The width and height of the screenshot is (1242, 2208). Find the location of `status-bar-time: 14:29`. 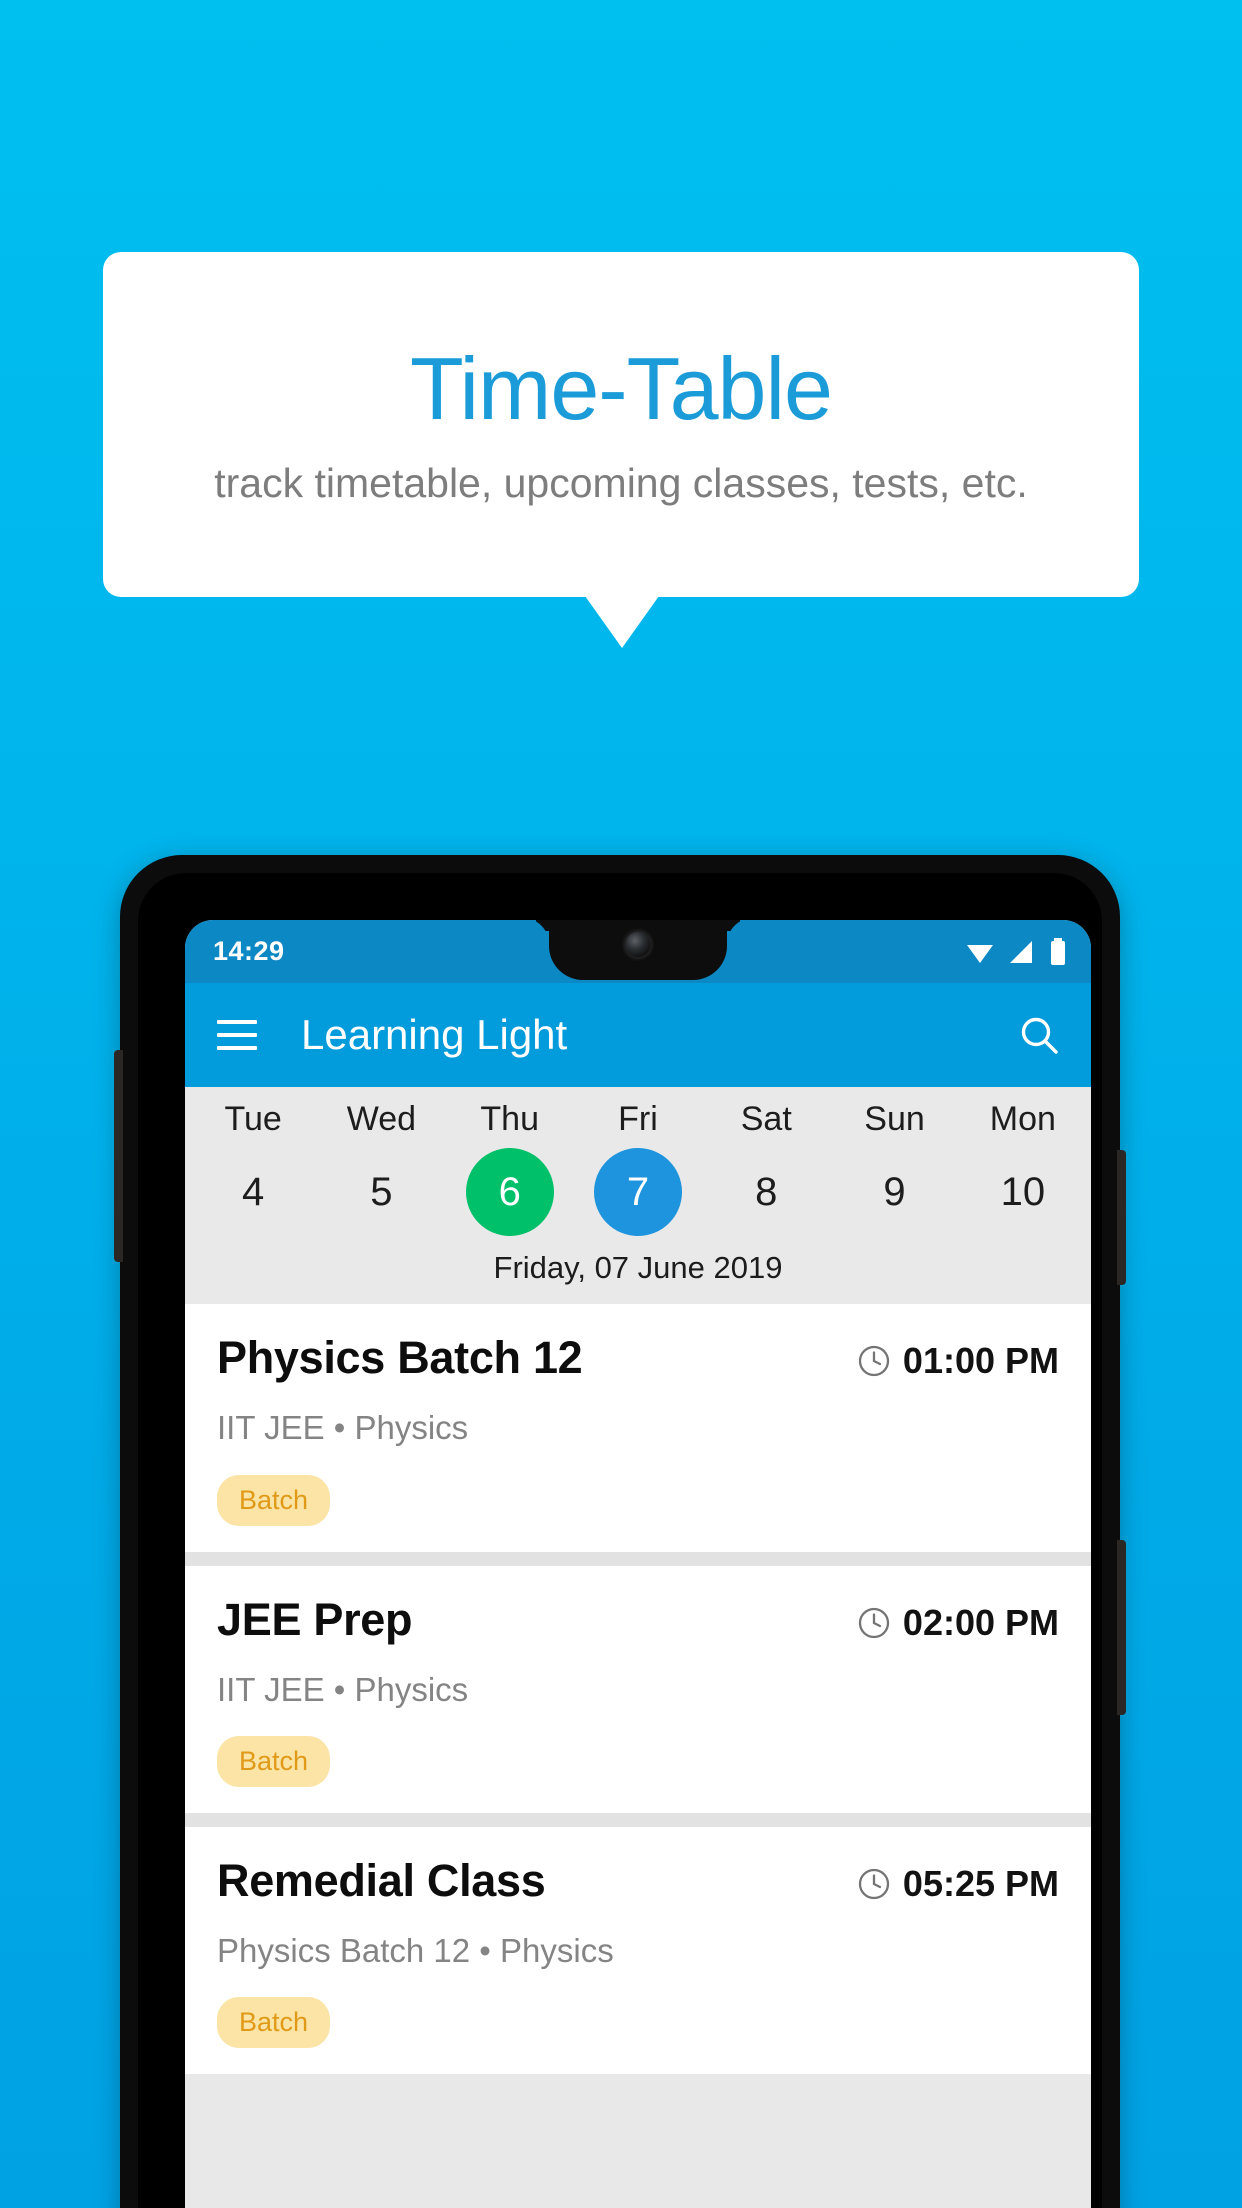

status-bar-time: 14:29 is located at coordinates (249, 951).